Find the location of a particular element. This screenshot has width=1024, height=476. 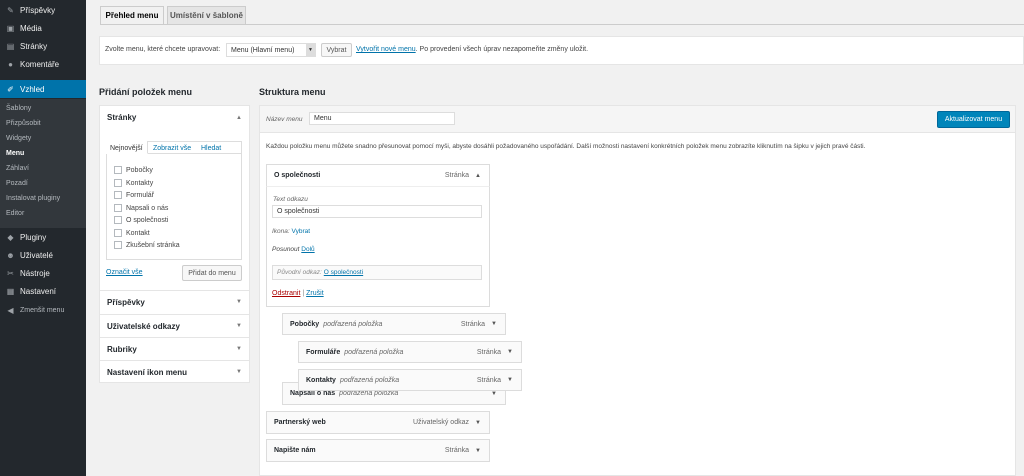

tab-view-all: Zobrazit vše is located at coordinates (172, 148).